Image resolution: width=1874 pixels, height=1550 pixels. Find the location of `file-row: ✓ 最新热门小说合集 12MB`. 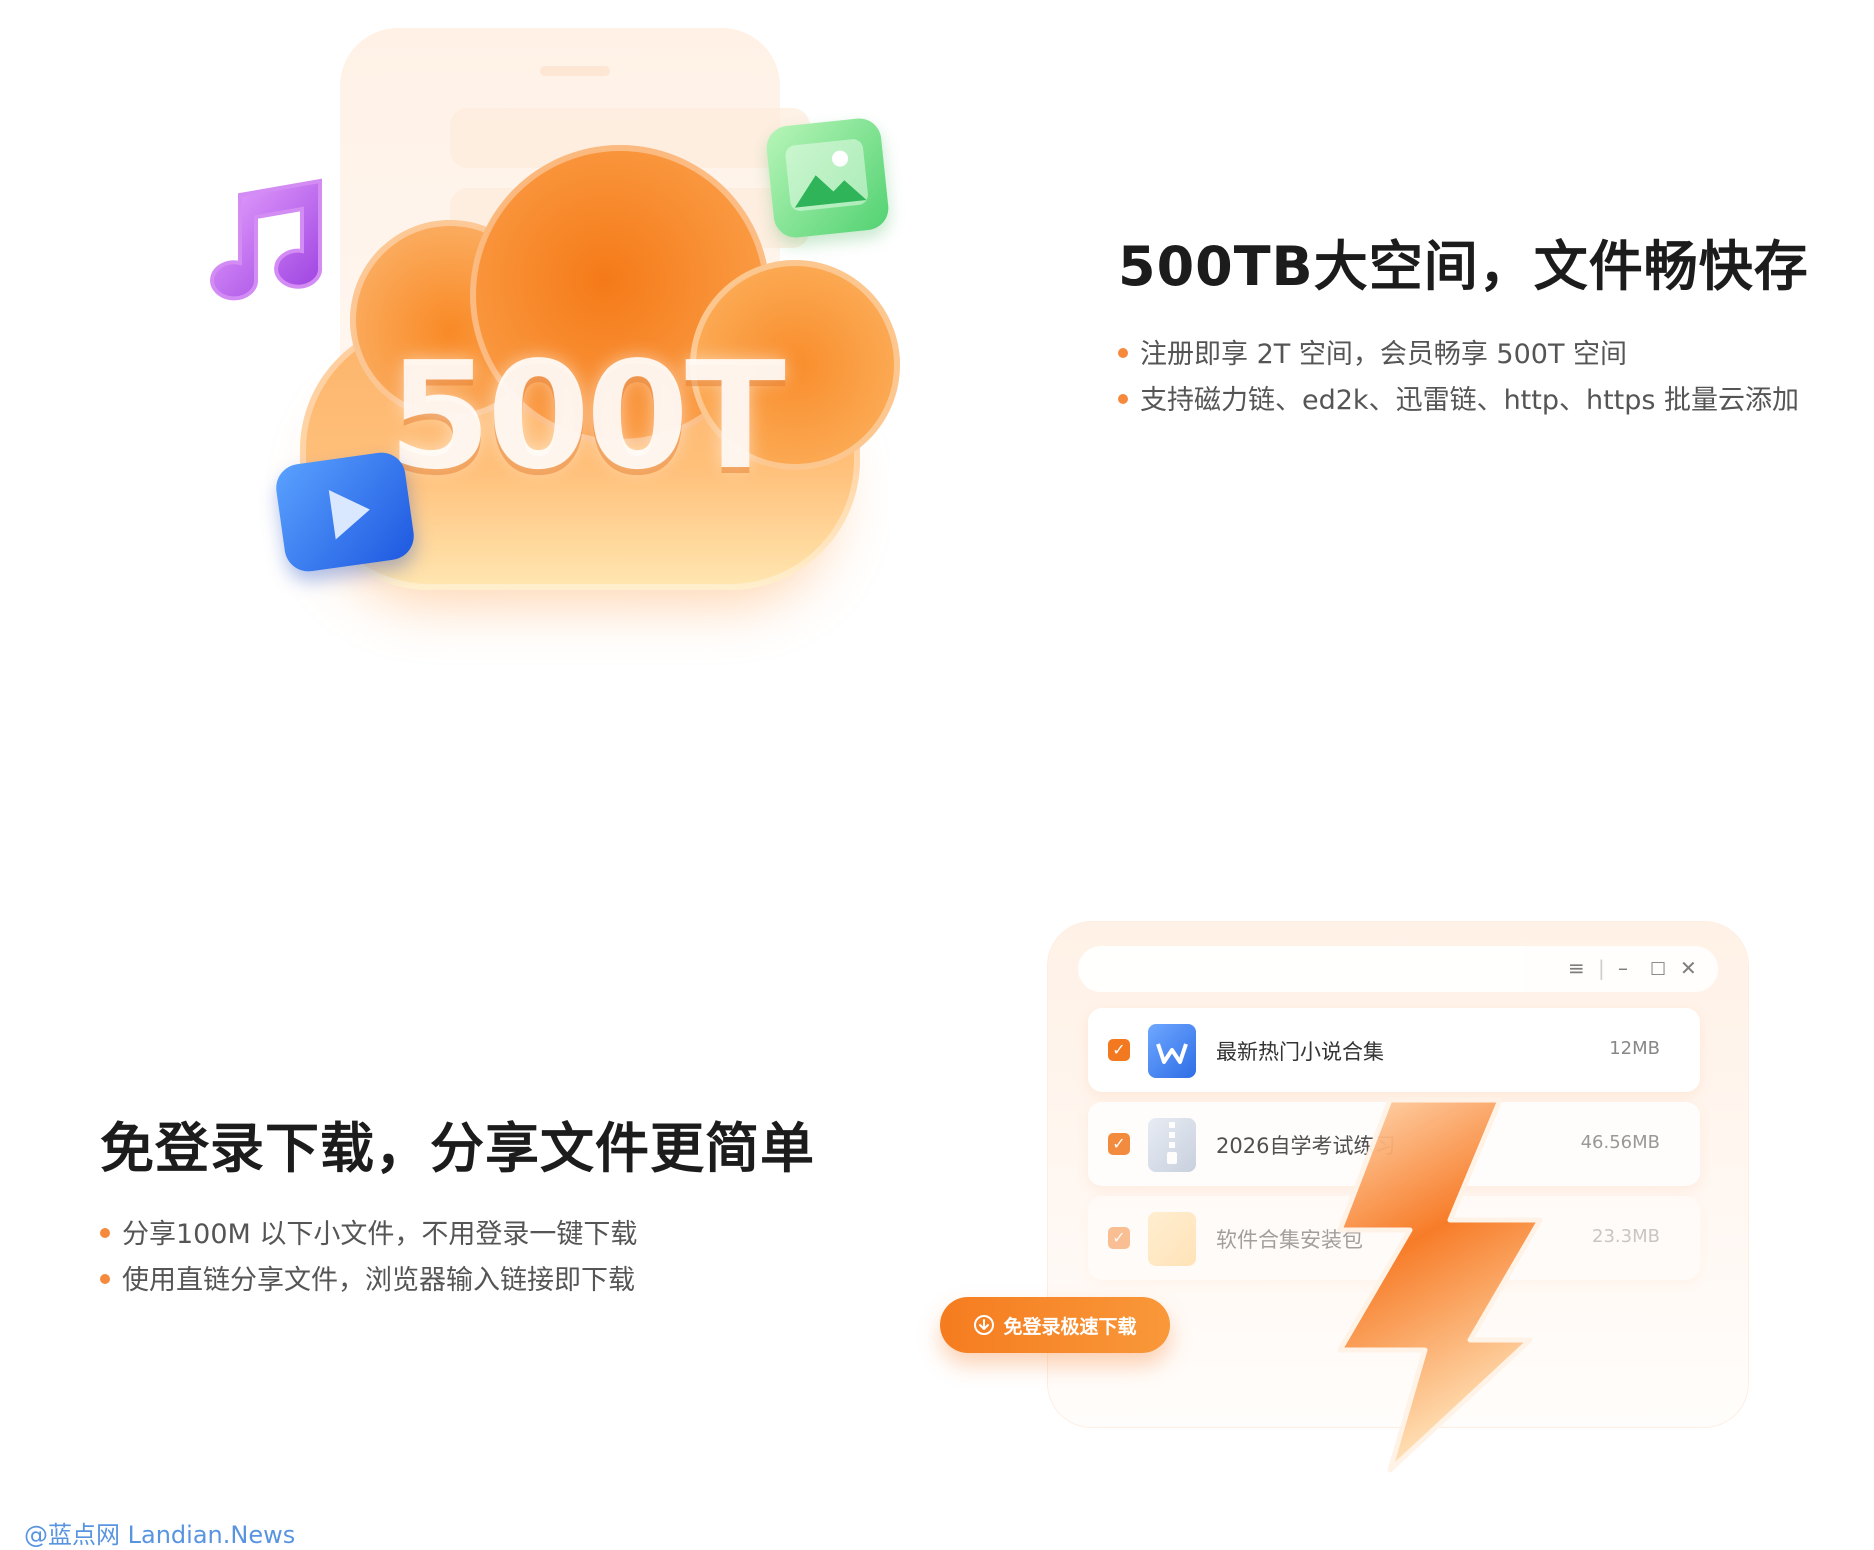

file-row: ✓ 最新热门小说合集 12MB is located at coordinates (1394, 1050).